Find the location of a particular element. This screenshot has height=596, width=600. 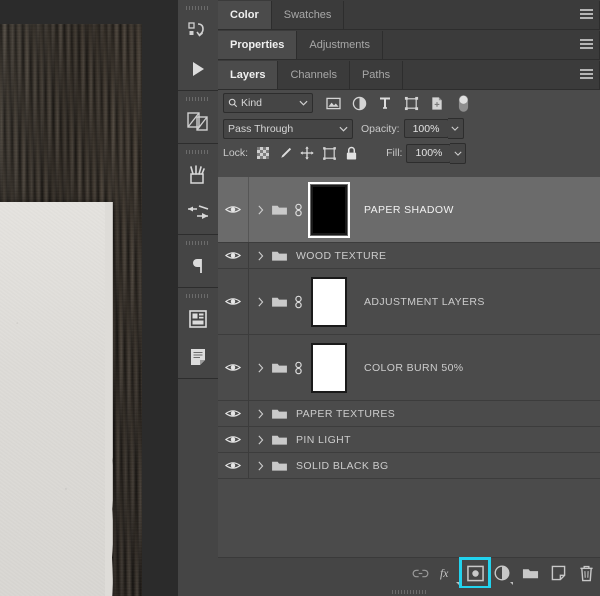

new-layer-button is located at coordinates (558, 573).